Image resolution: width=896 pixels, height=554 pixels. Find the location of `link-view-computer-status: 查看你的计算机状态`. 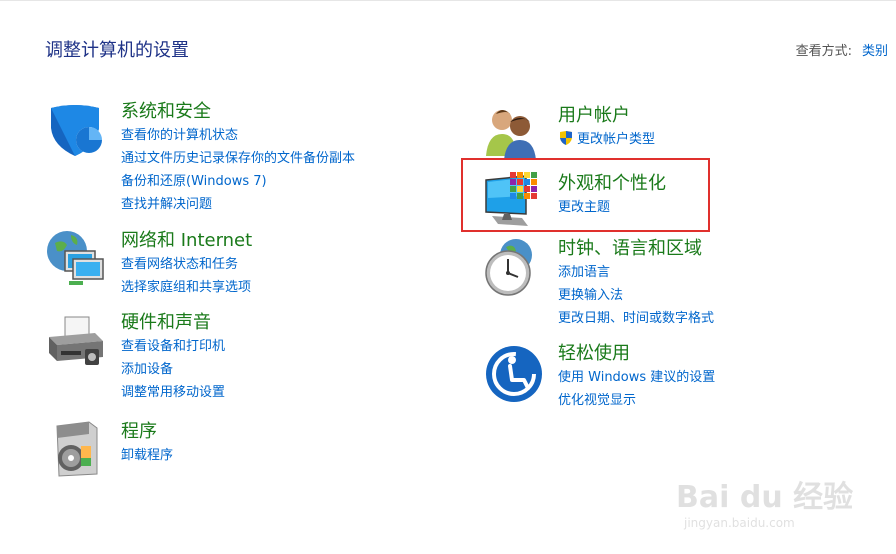

link-view-computer-status: 查看你的计算机状态 is located at coordinates (291, 135).